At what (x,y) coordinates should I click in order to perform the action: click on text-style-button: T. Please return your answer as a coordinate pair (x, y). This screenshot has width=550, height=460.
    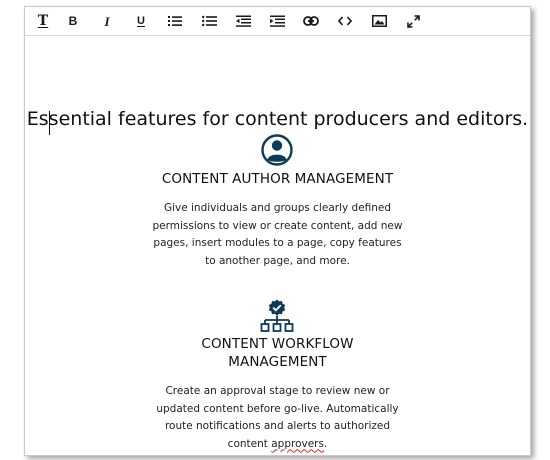
    Looking at the image, I should click on (43, 21).